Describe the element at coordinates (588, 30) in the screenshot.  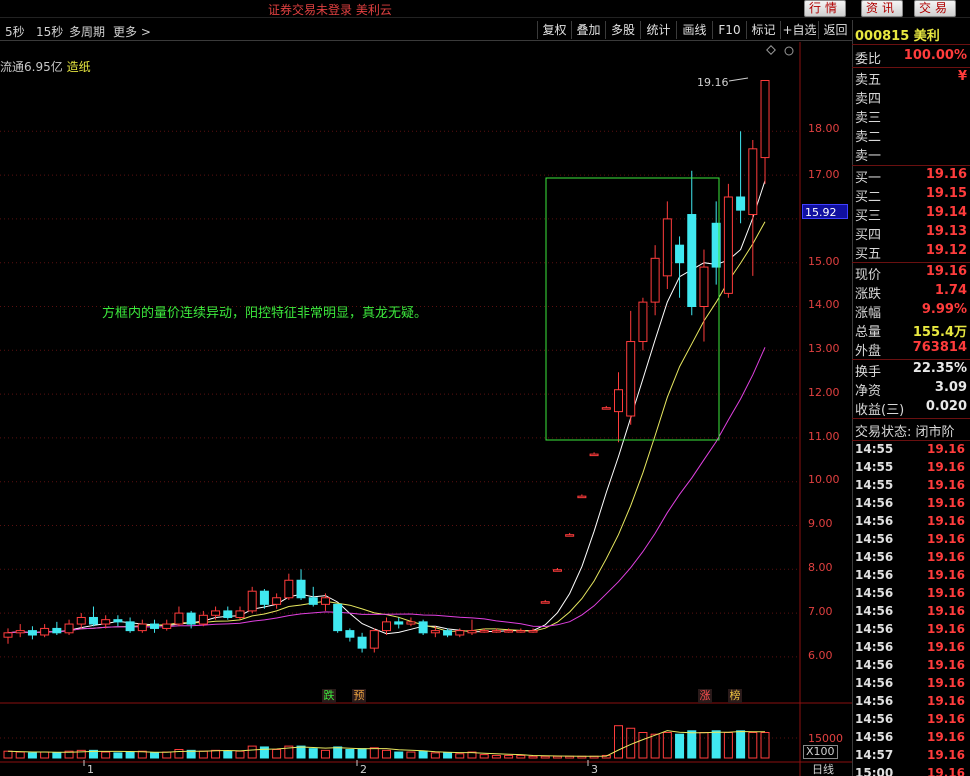
I see `overlay-button: 叠加` at that location.